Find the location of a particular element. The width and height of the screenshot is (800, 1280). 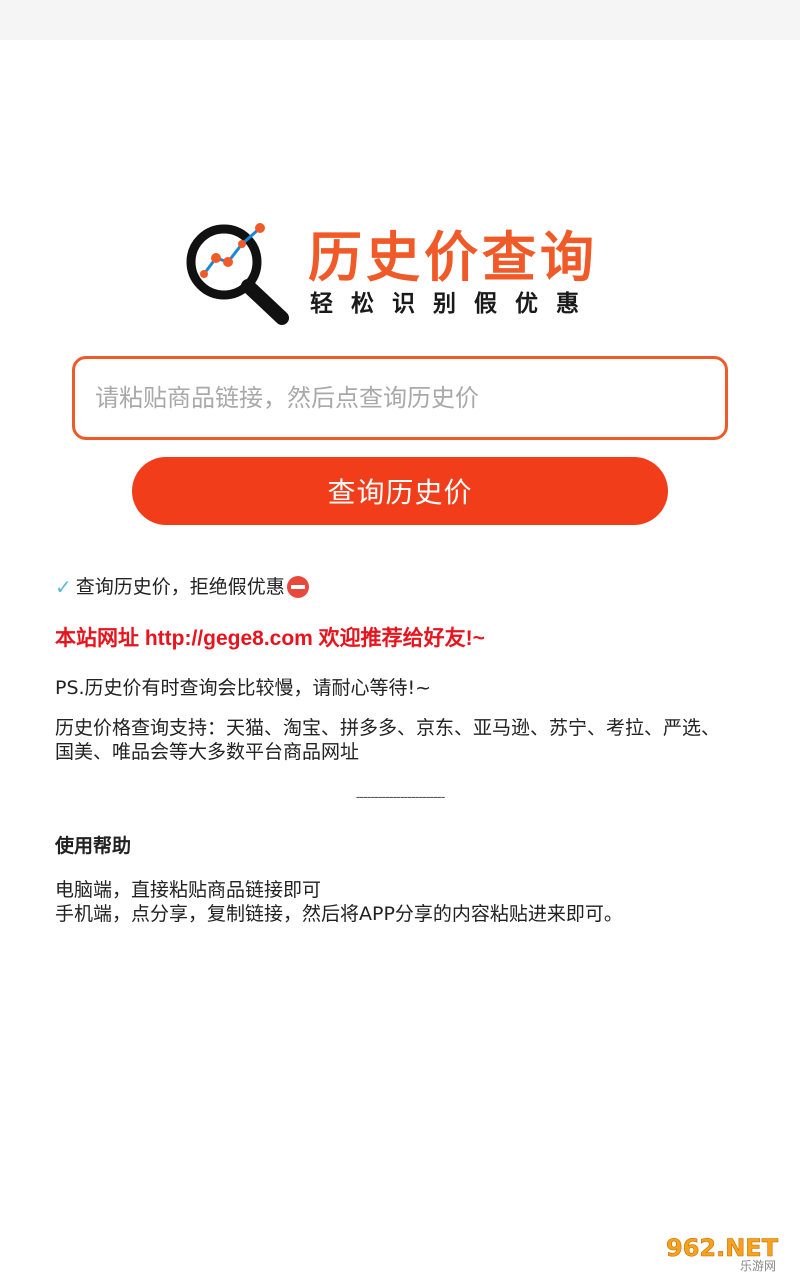

status-bar is located at coordinates (400, 20).